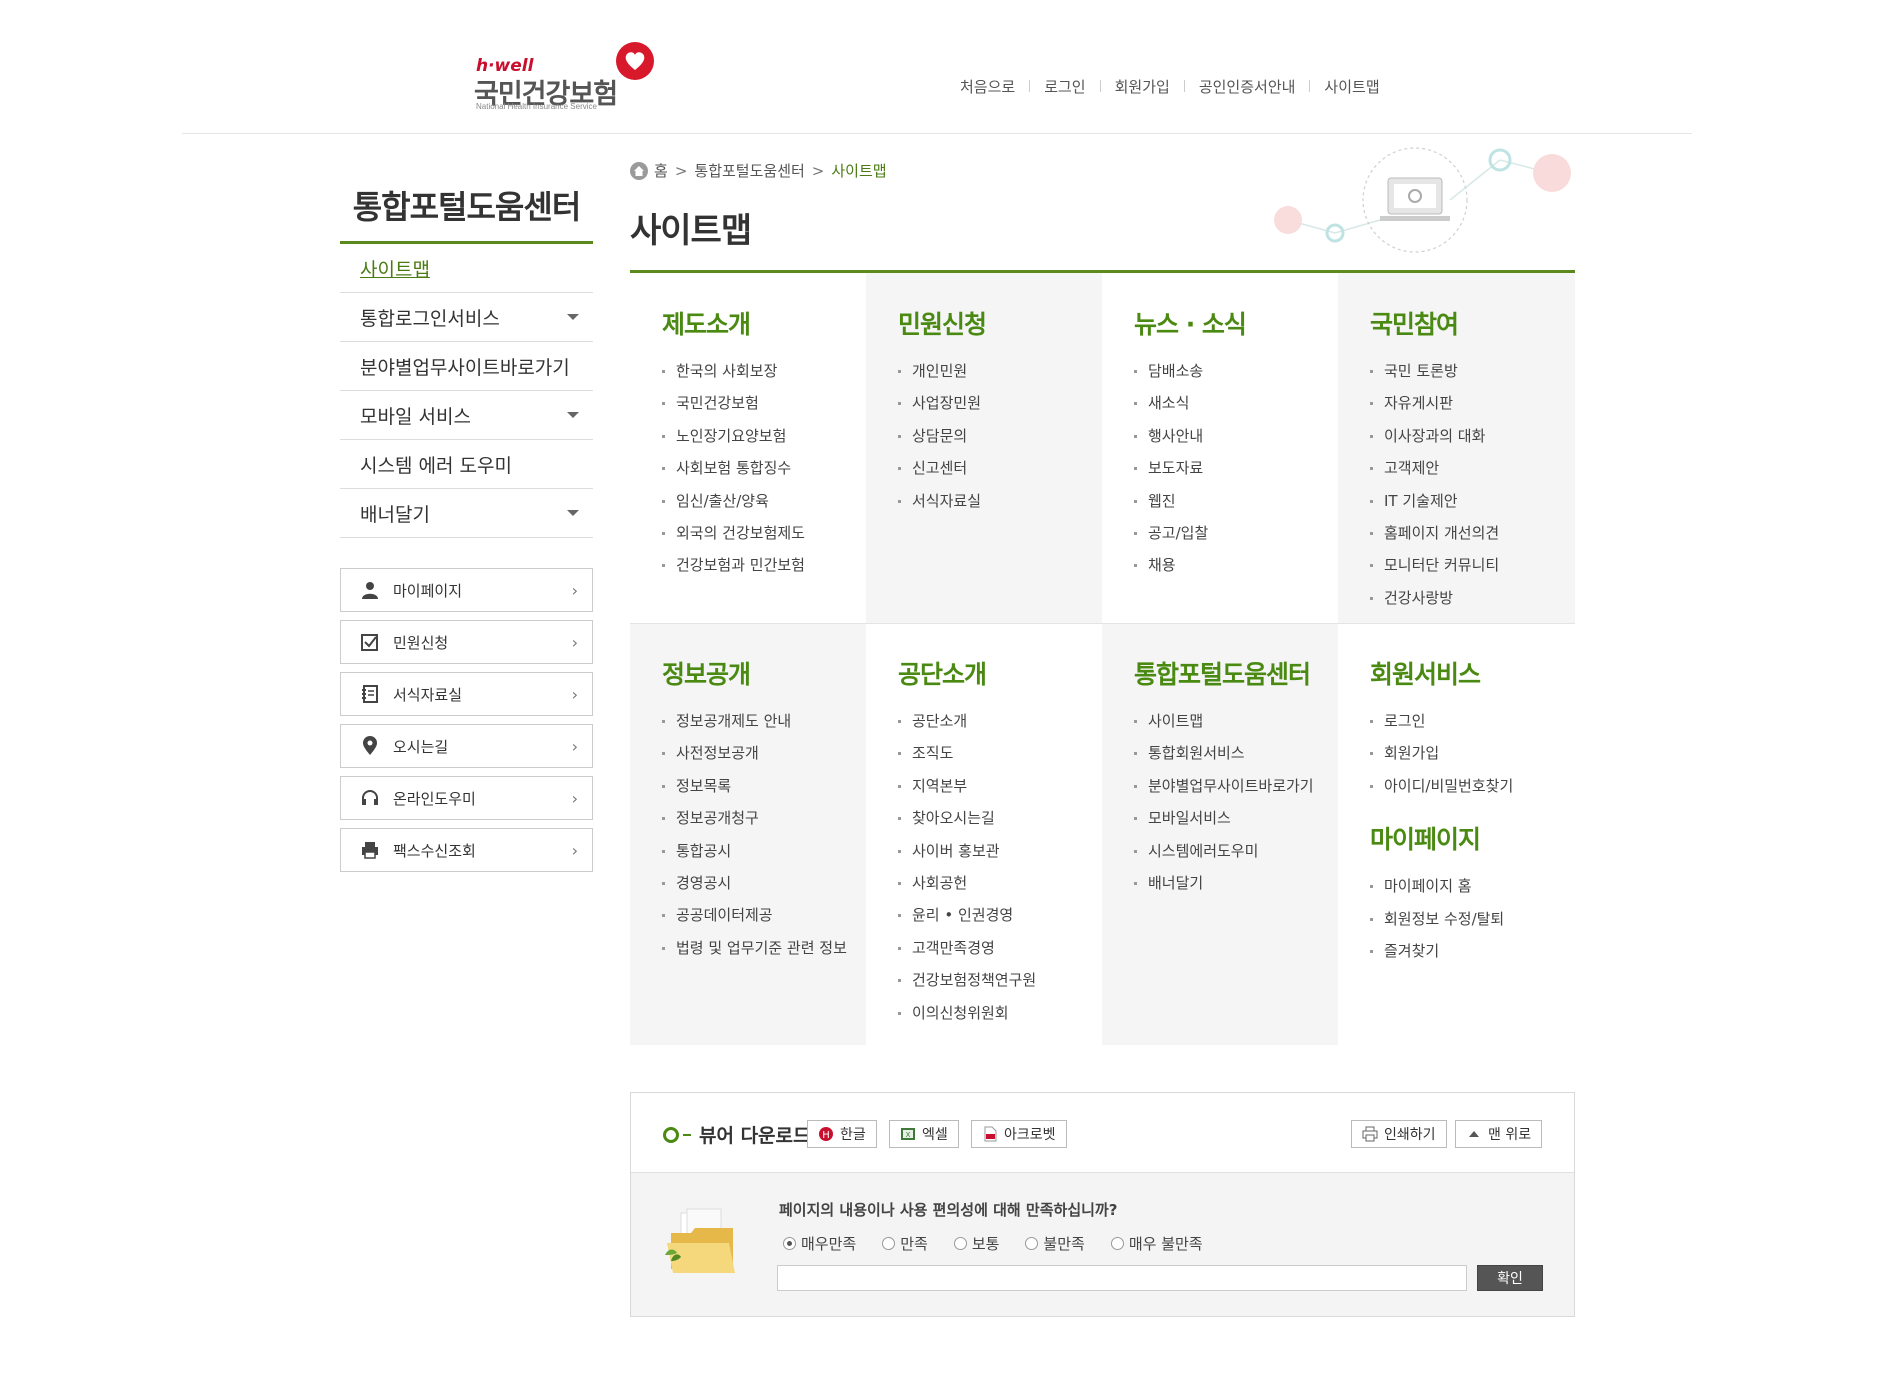 This screenshot has height=1380, width=1892. What do you see at coordinates (466, 268) in the screenshot?
I see `sidebar-item-sitemap: 사이트맵` at bounding box center [466, 268].